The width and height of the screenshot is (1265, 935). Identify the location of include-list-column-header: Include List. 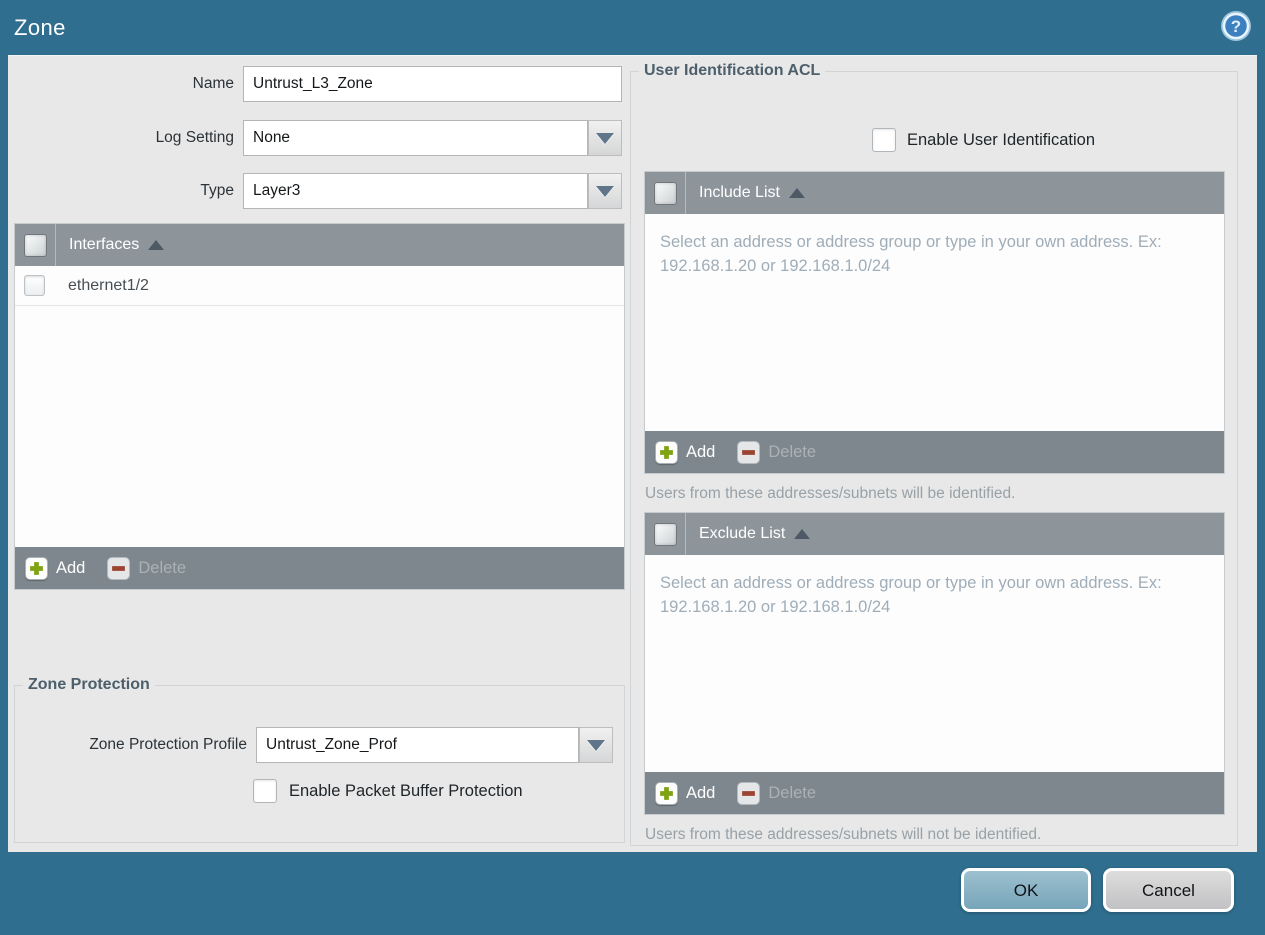
(739, 193).